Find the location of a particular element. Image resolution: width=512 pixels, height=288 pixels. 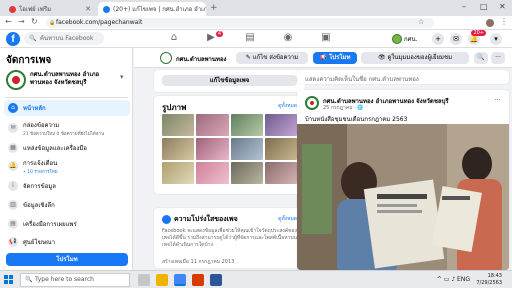

task-view-icon is located at coordinates (144, 280).